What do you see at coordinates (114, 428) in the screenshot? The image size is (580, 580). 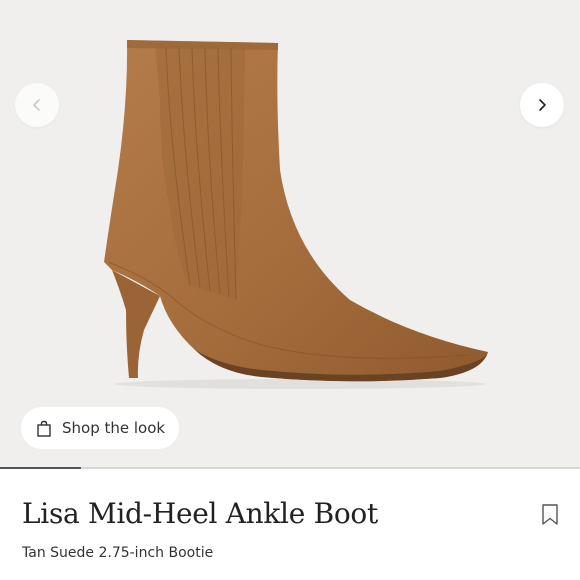 I see `shop-the-look-label: Shop the look` at bounding box center [114, 428].